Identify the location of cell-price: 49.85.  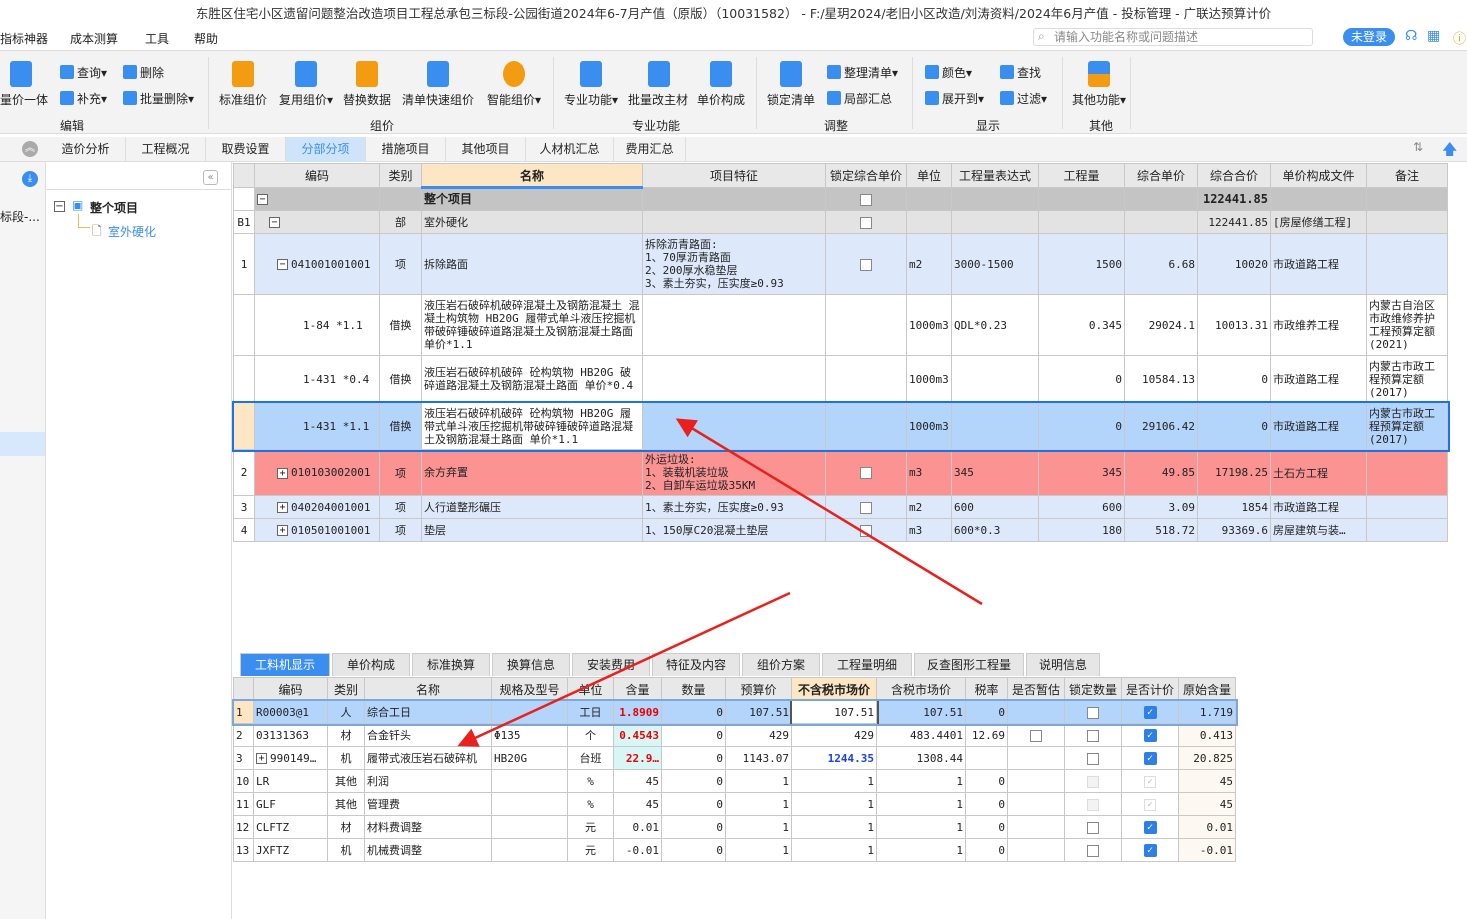
(1161, 472).